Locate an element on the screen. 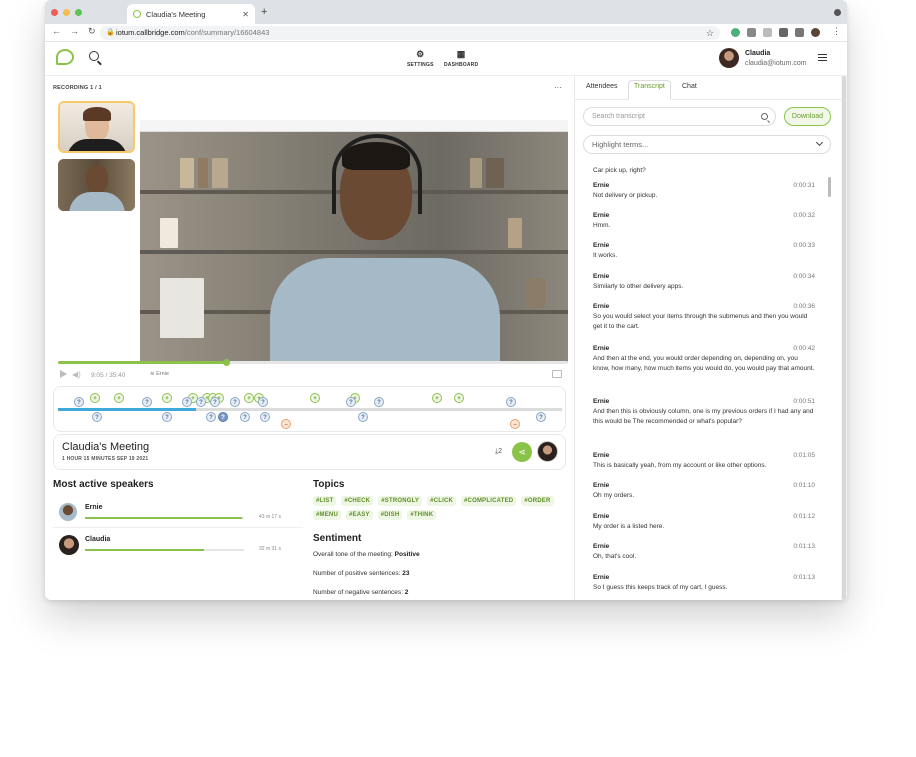 The height and width of the screenshot is (757, 916). topic-tag: #LIST is located at coordinates (325, 501).